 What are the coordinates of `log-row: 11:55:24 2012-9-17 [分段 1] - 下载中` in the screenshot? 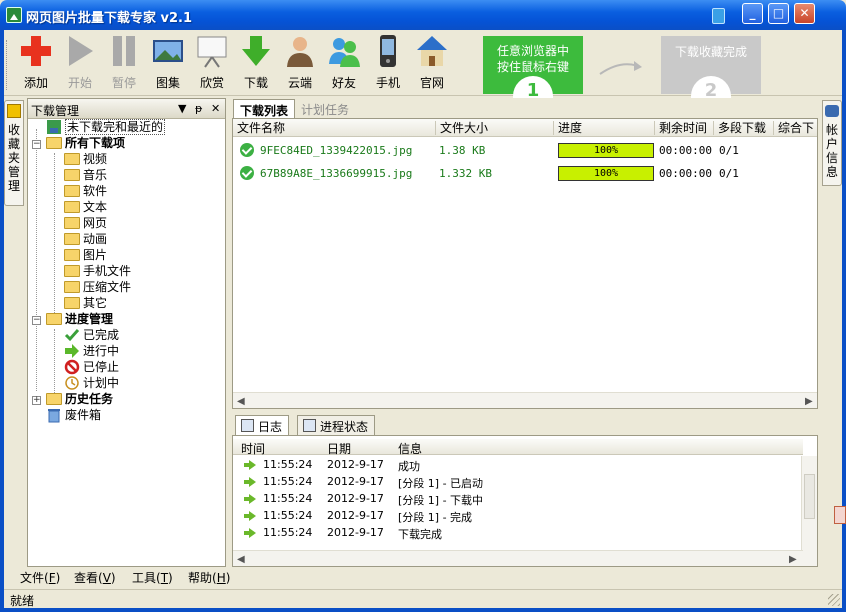 It's located at (518, 498).